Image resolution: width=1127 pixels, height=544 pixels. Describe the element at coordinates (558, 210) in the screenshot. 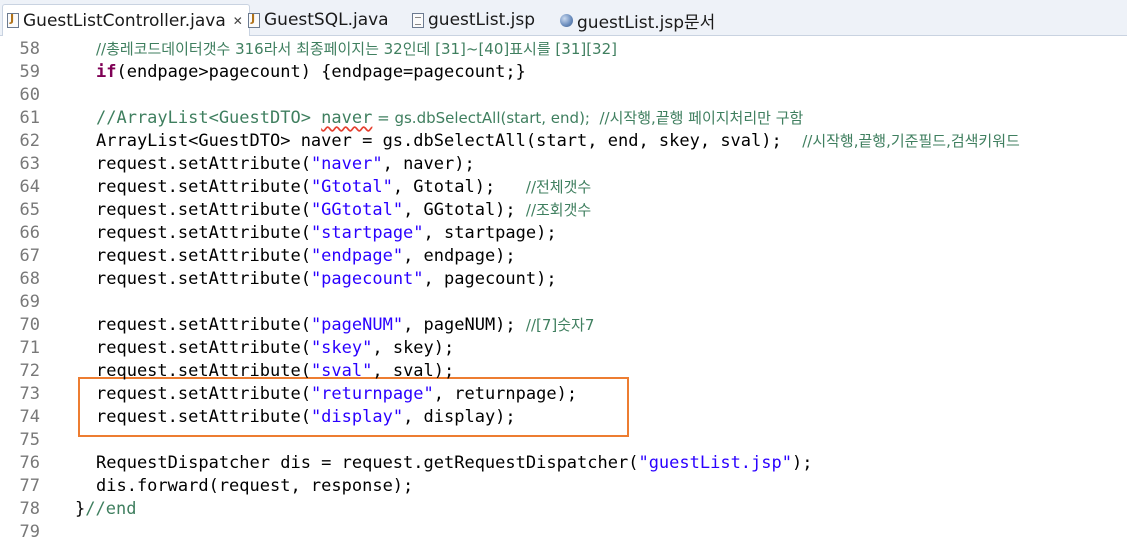

I see `code-token: //조회갯수` at that location.